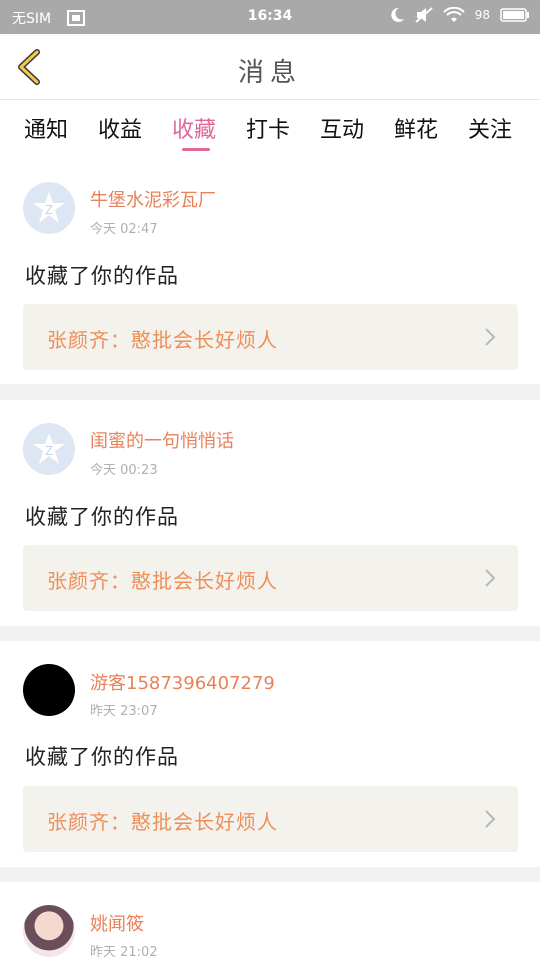  Describe the element at coordinates (482, 15) in the screenshot. I see `battery-percent: 98` at that location.